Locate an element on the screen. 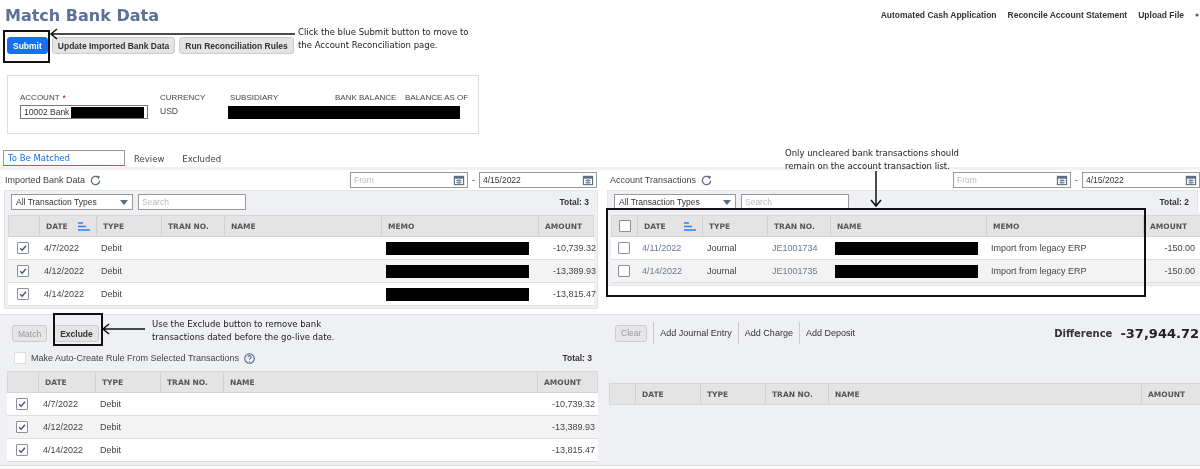  required-mark: * is located at coordinates (64, 98).